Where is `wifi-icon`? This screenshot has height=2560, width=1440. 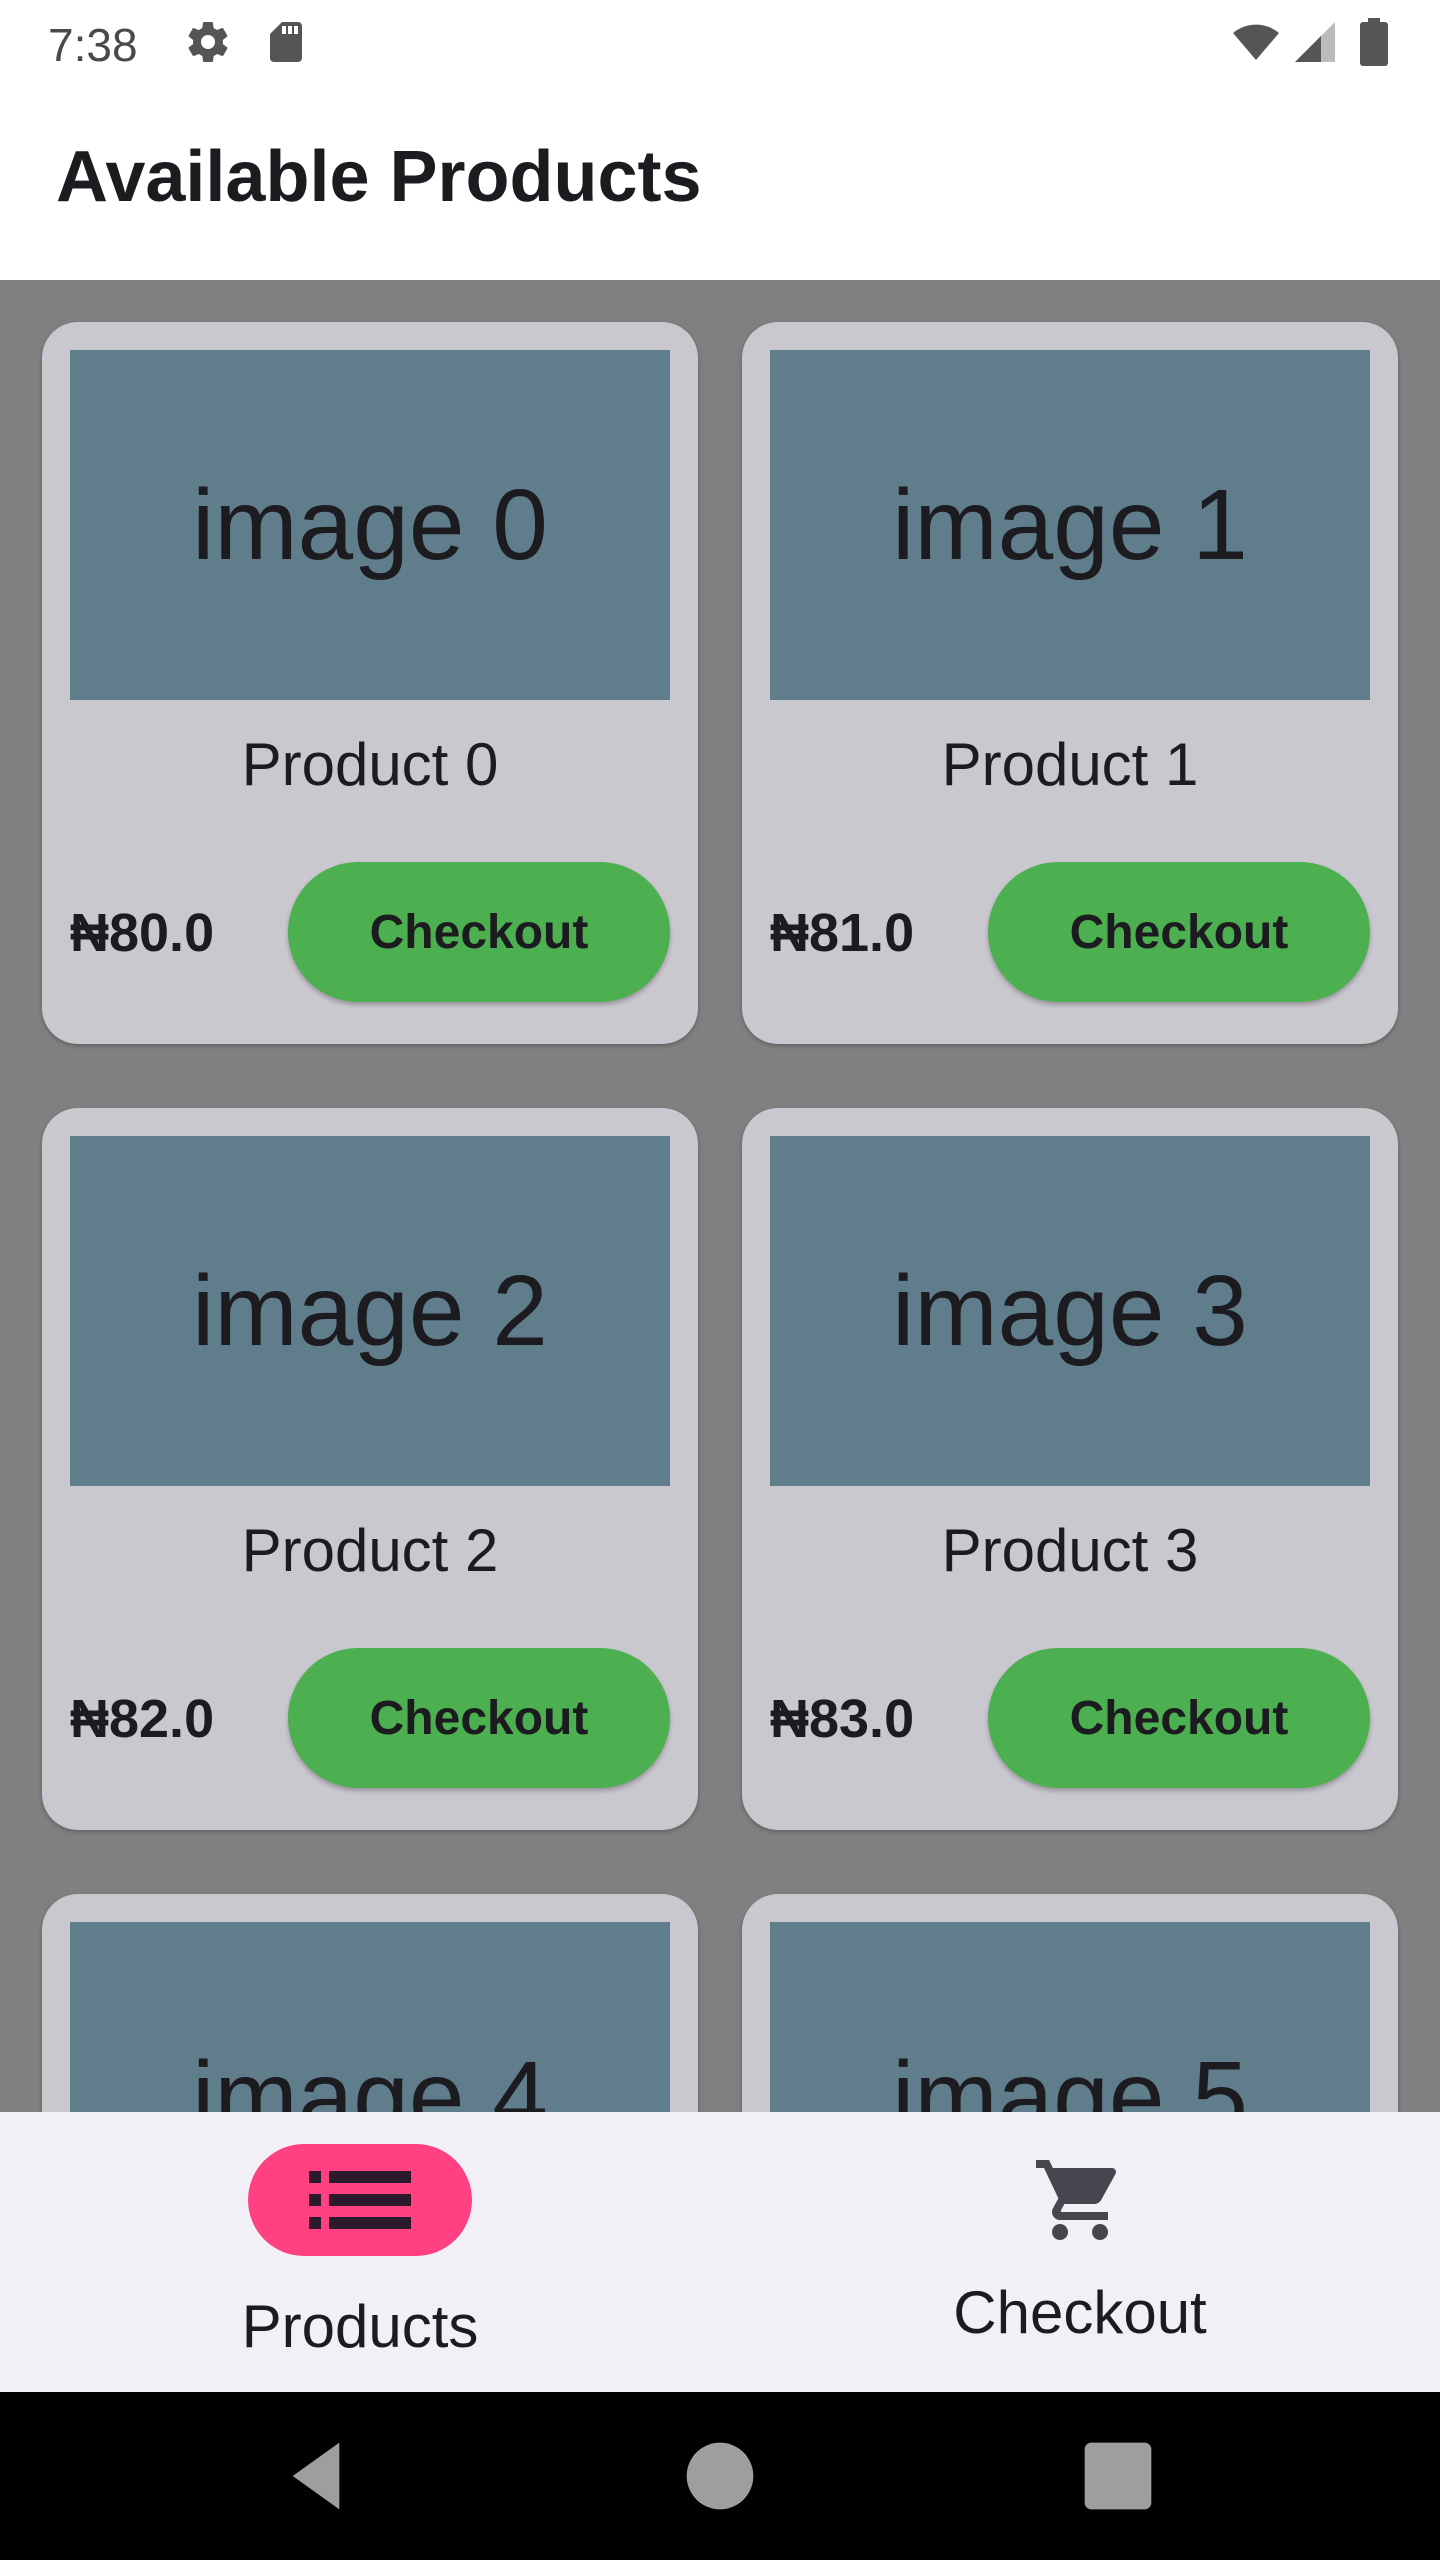 wifi-icon is located at coordinates (1256, 42).